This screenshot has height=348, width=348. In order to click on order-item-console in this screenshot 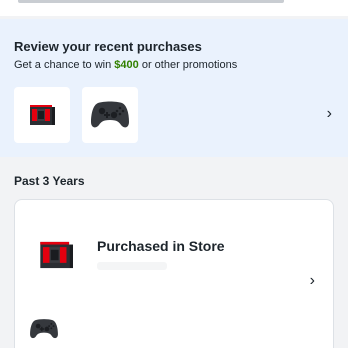, I will do `click(59, 256)`.